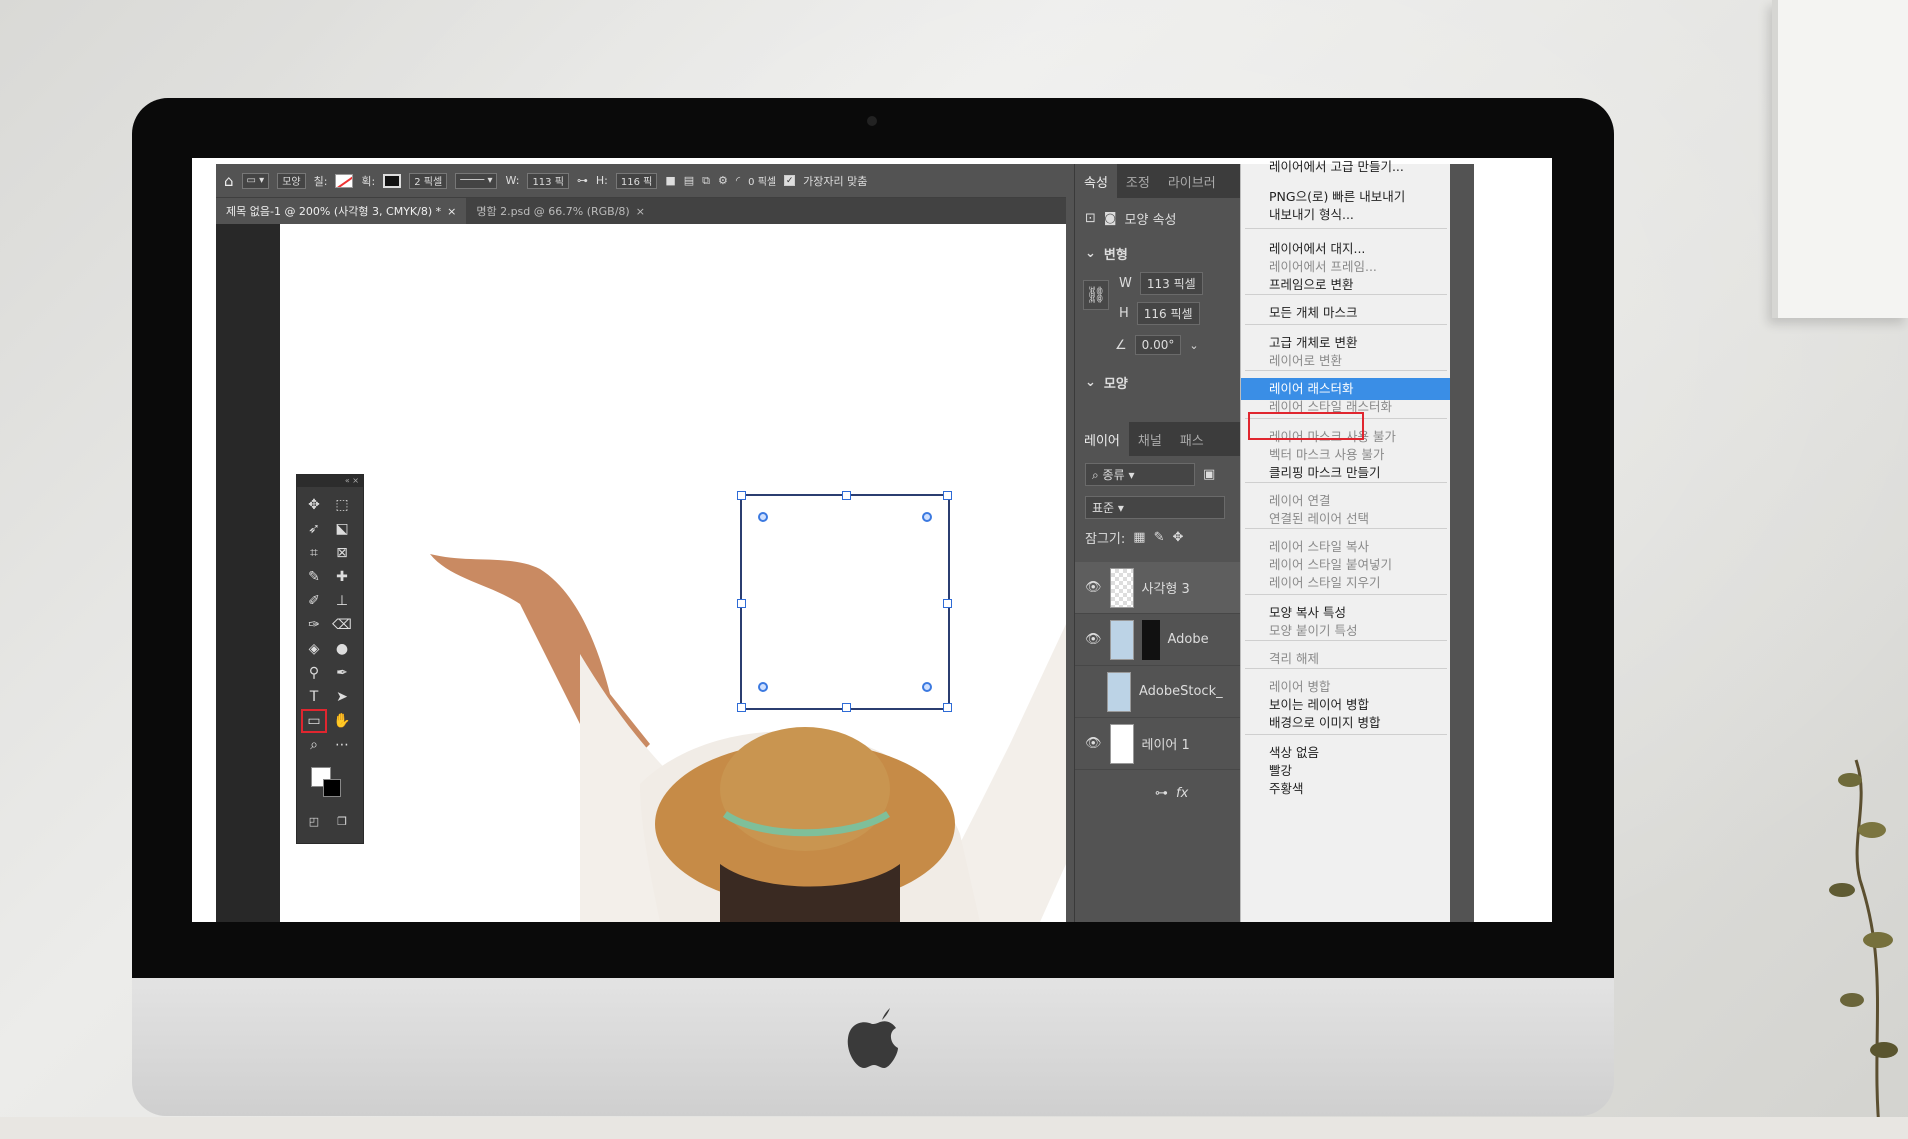  What do you see at coordinates (723, 180) in the screenshot?
I see `gear-icon: ⚙` at bounding box center [723, 180].